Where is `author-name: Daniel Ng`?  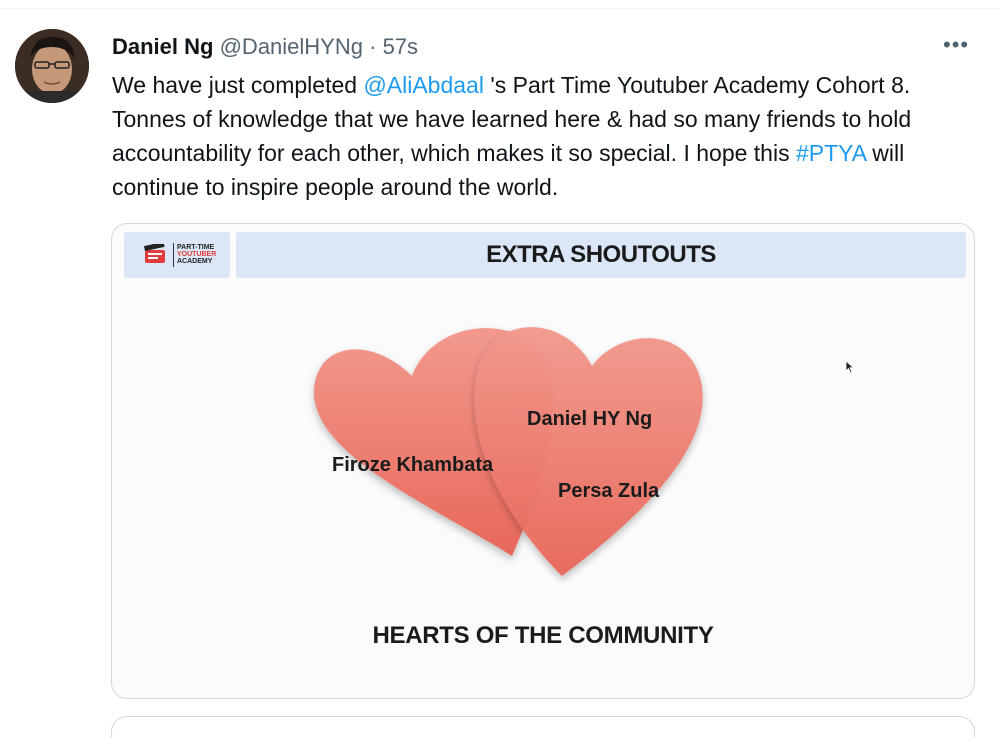 author-name: Daniel Ng is located at coordinates (162, 46).